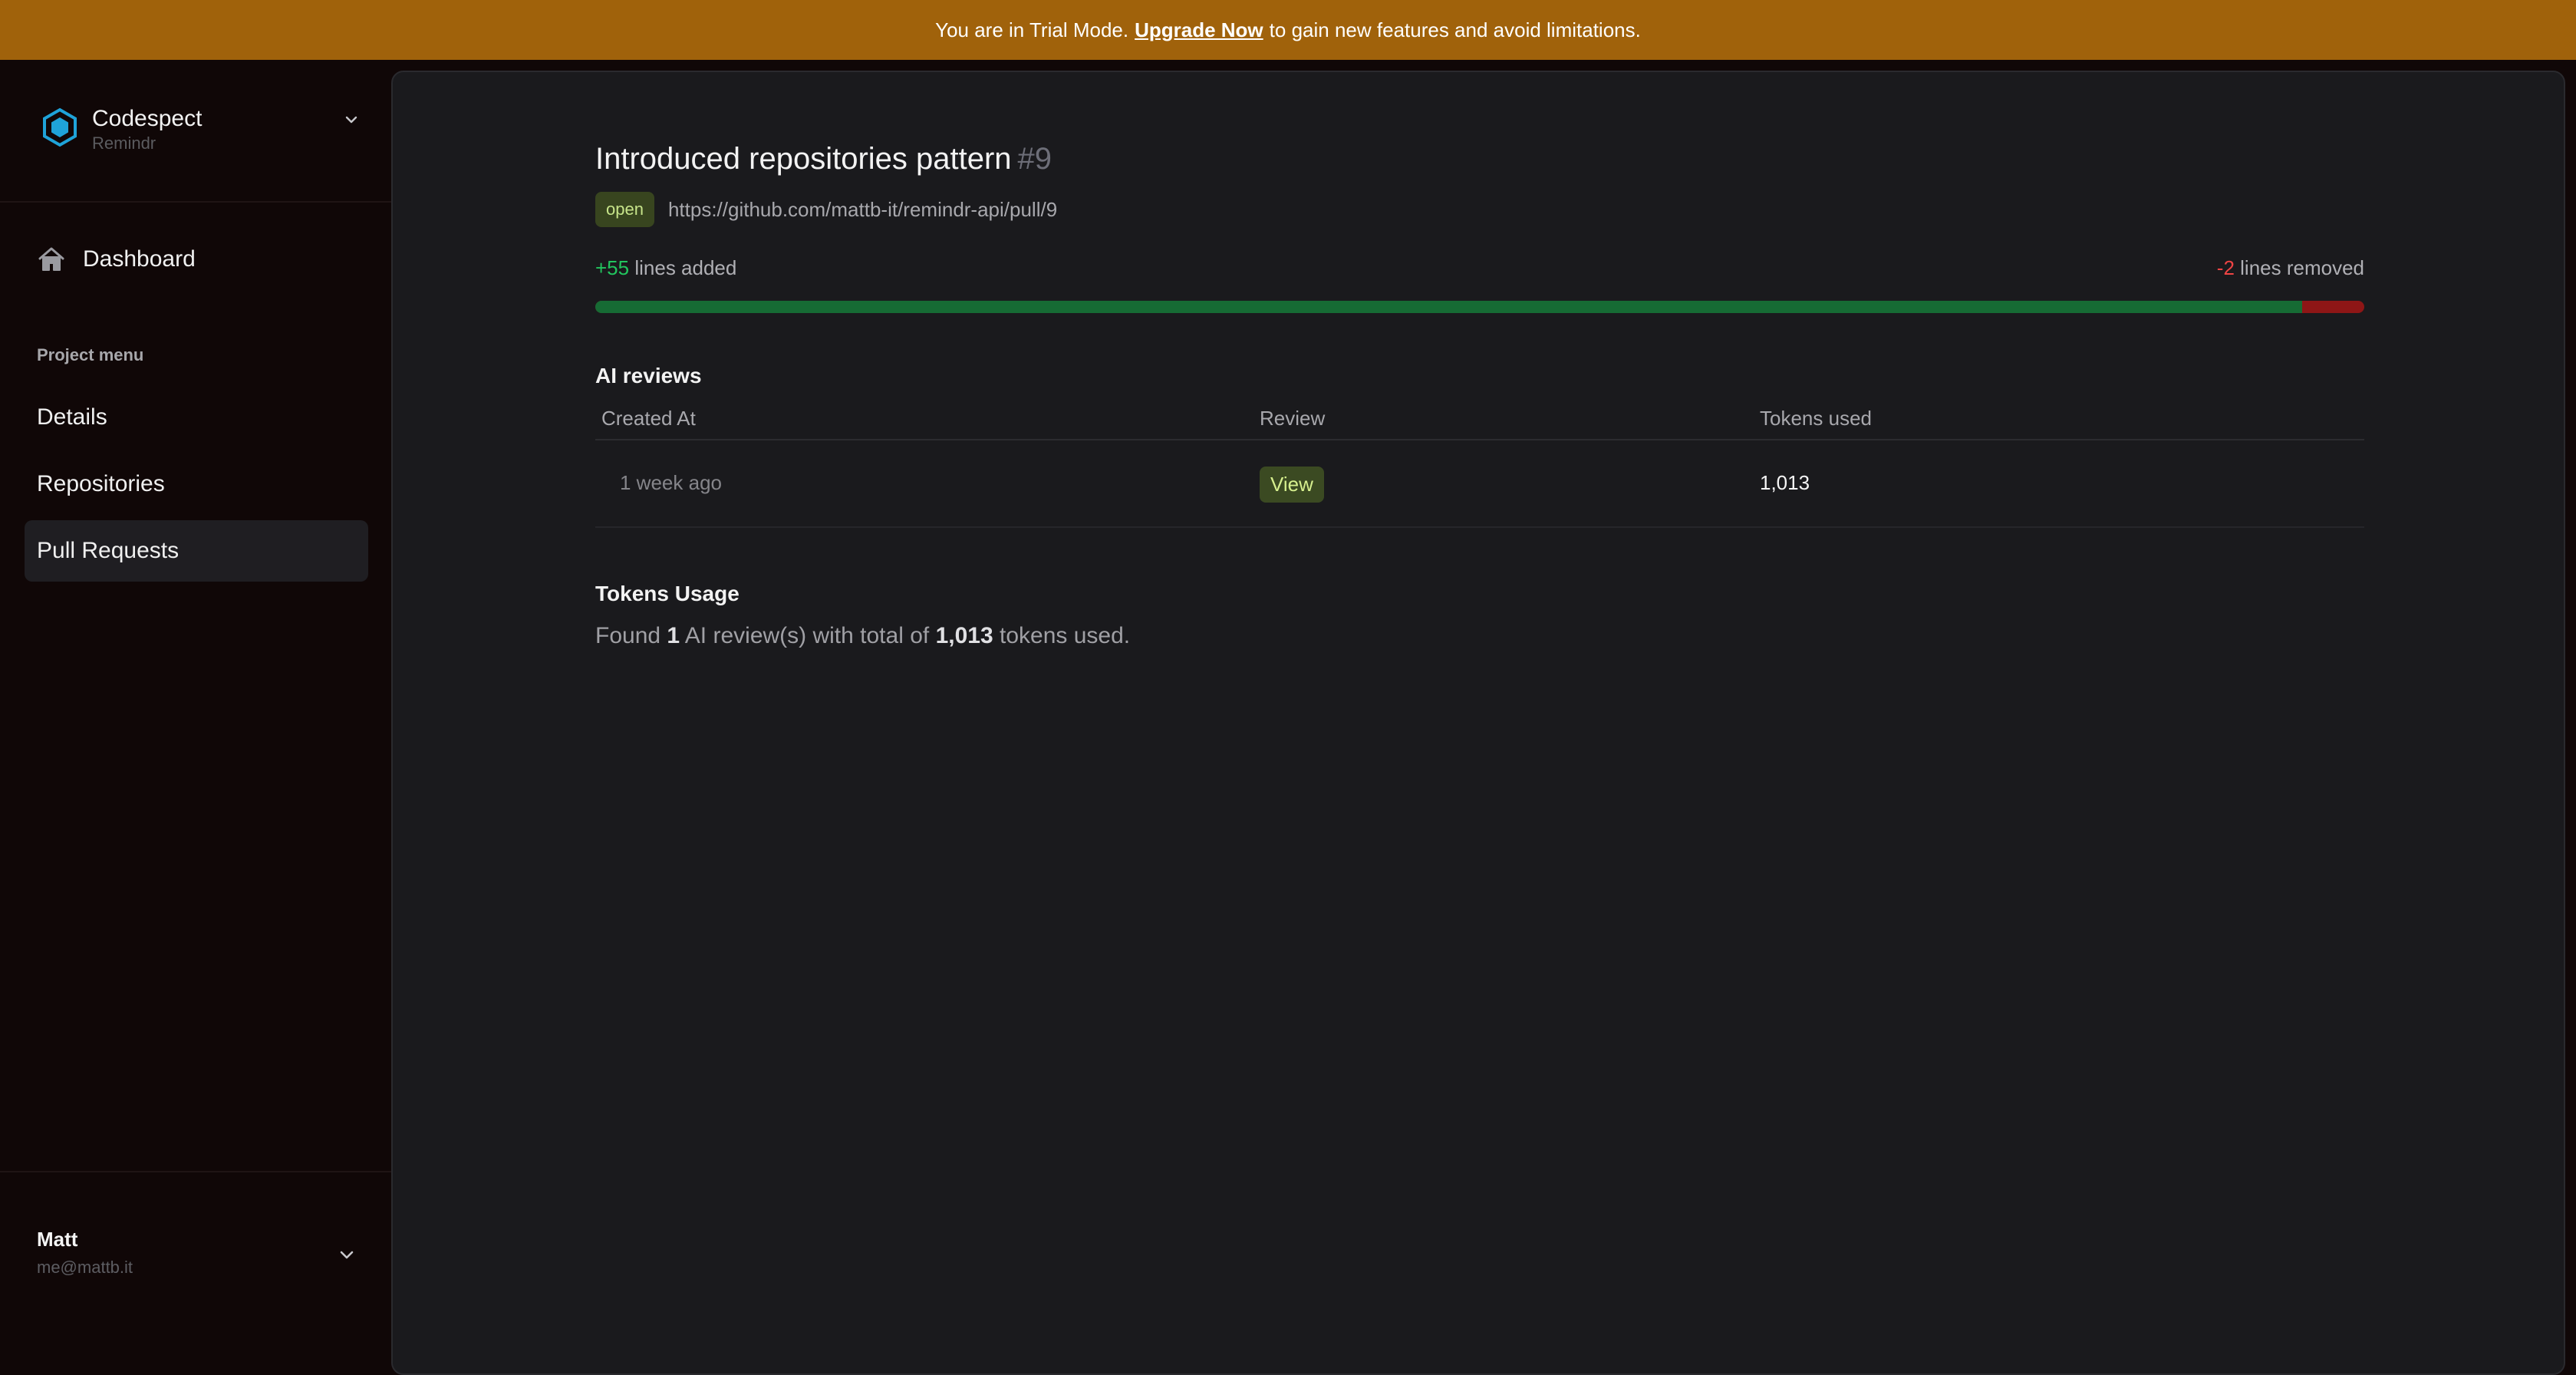 The height and width of the screenshot is (1375, 2576). I want to click on tokens-usage-heading: Tokens Usage, so click(667, 593).